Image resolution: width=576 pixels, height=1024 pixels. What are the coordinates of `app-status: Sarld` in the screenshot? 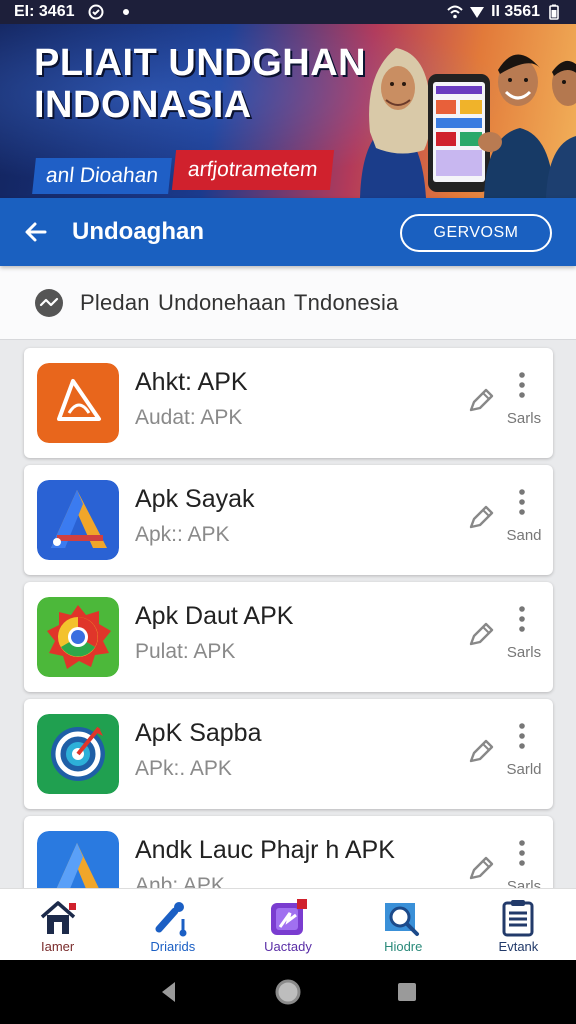 It's located at (524, 769).